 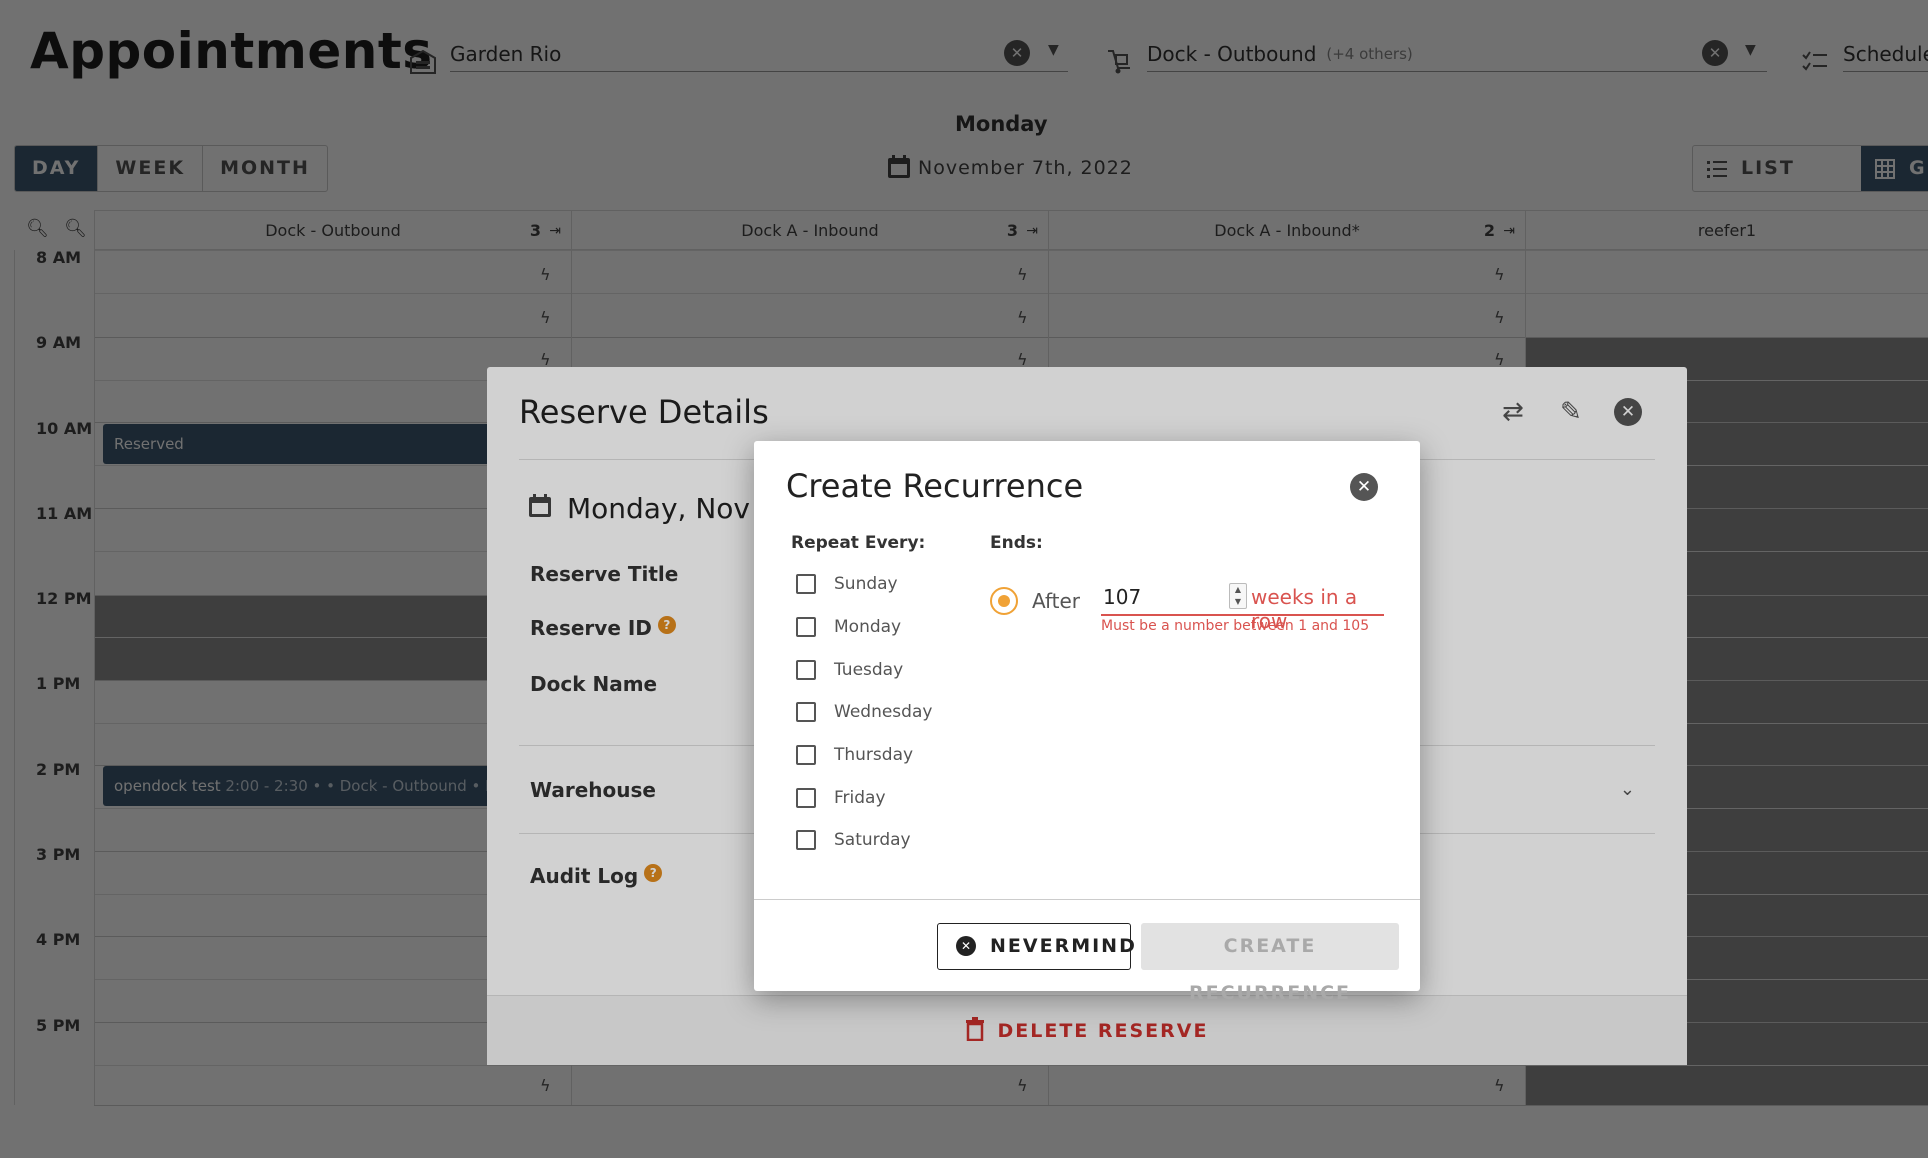 I want to click on checkbox-monday: Monday, so click(x=848, y=627).